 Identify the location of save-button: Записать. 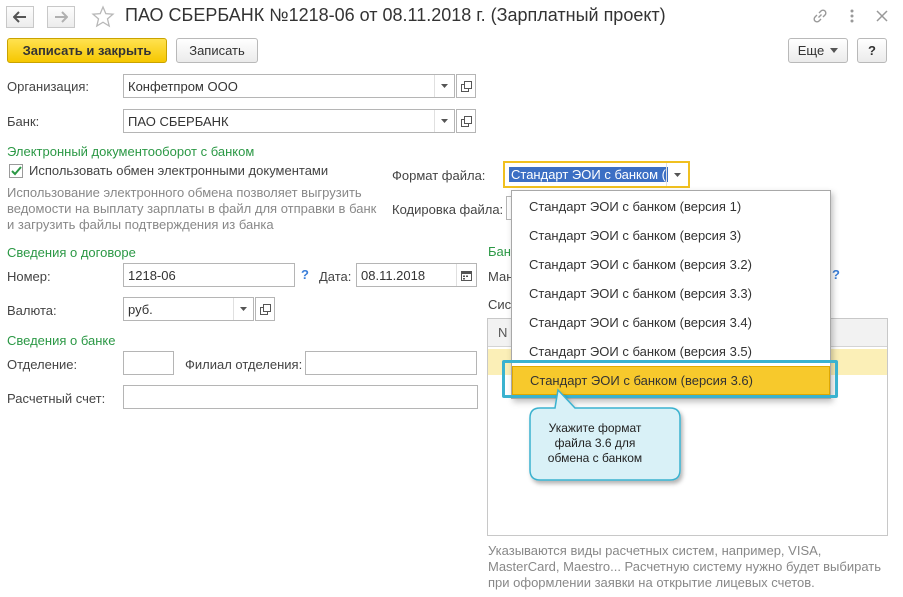
(217, 50).